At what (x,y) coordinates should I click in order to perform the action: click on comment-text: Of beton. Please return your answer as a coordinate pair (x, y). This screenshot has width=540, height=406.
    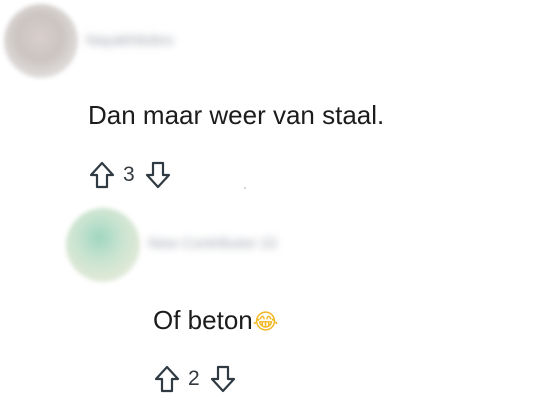
    Looking at the image, I should click on (203, 320).